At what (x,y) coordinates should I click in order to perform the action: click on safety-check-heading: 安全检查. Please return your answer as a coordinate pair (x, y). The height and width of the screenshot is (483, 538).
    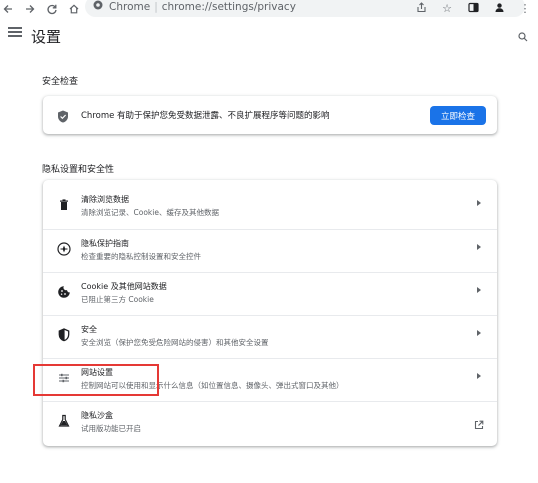
    Looking at the image, I should click on (60, 82).